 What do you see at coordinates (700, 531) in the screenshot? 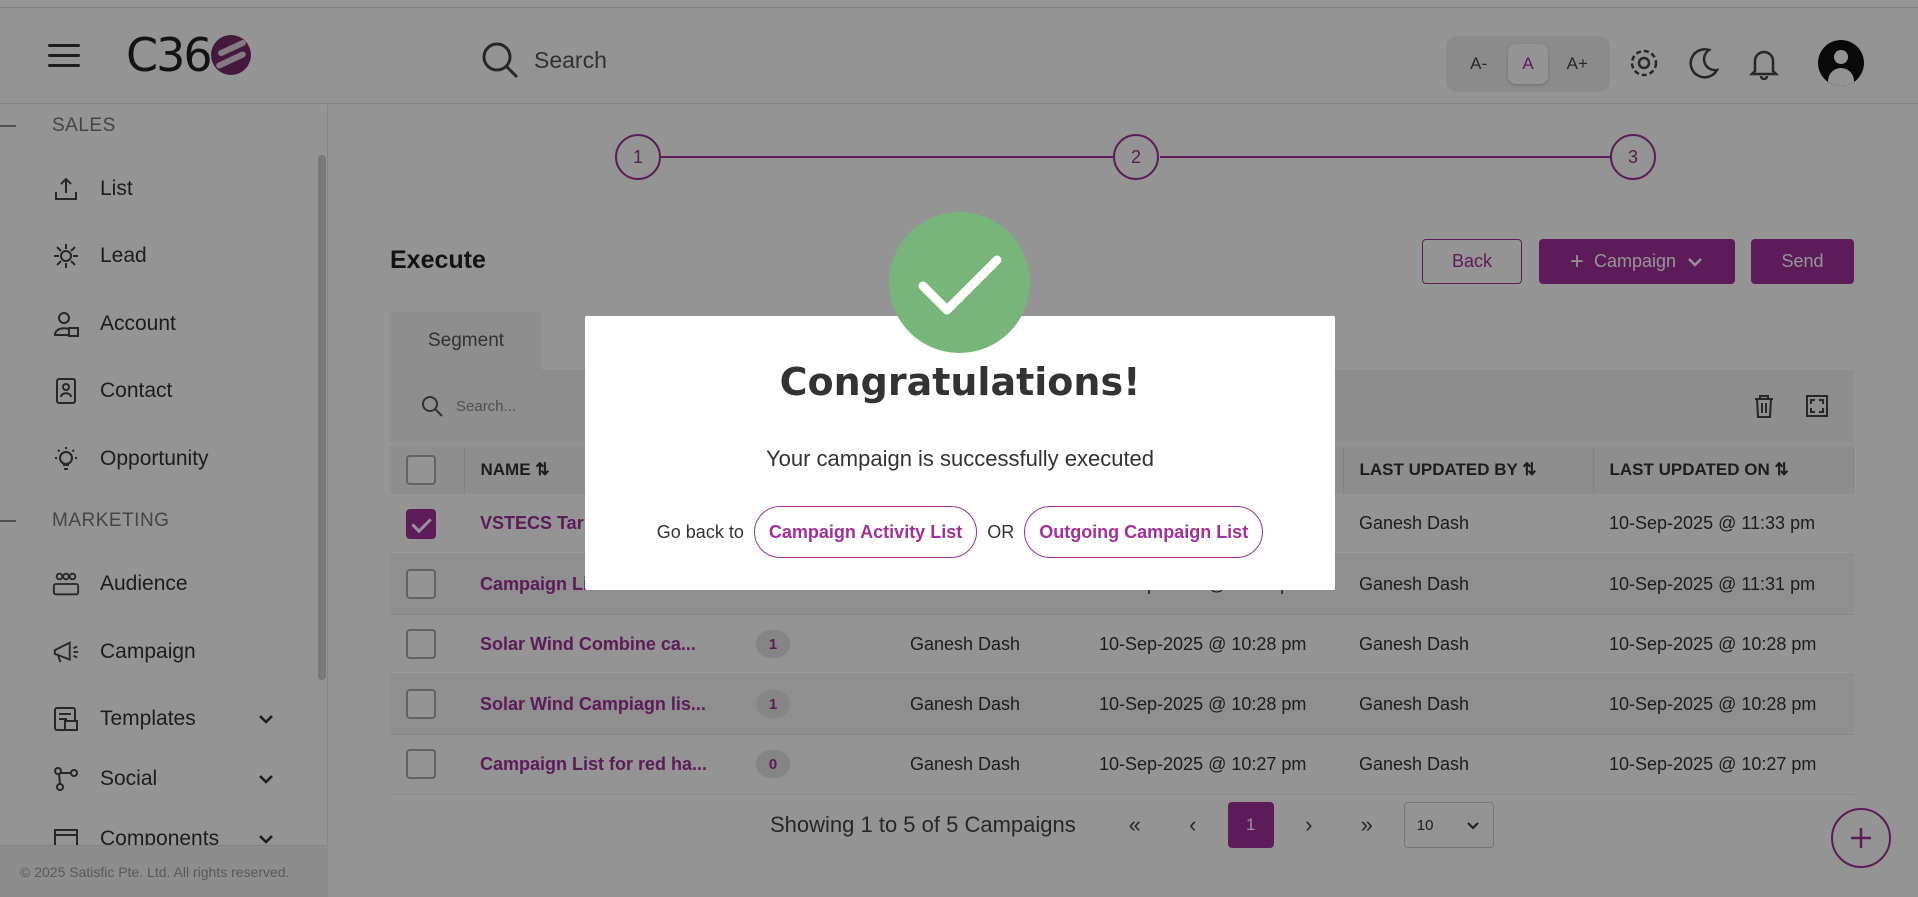
I see `go-back-text: Go back to` at bounding box center [700, 531].